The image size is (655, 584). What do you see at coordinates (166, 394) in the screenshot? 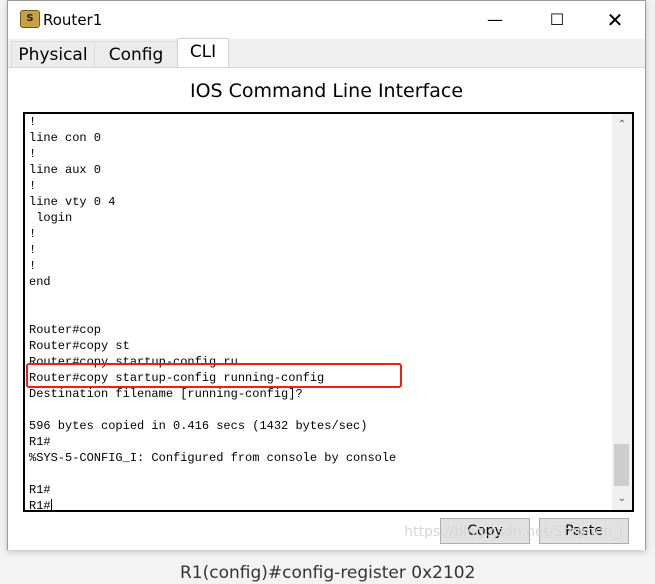
I see `terminal-line: Destination filename [running-config]?` at bounding box center [166, 394].